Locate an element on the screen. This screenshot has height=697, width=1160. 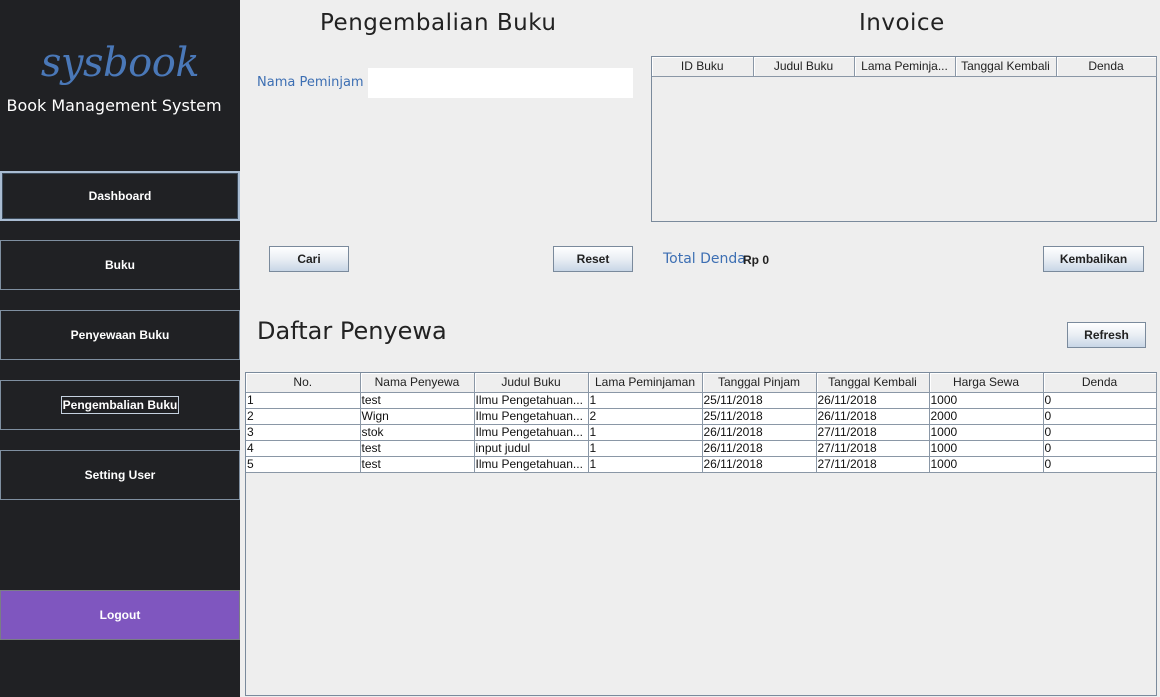
column-header: ID Buku is located at coordinates (703, 67).